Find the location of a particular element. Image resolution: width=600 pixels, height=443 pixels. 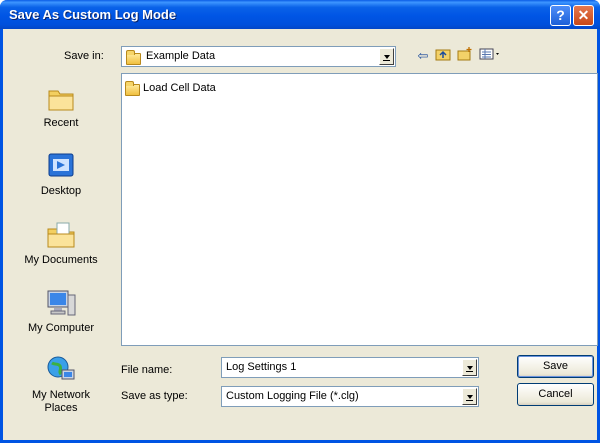

file-item-name: Load Cell Data is located at coordinates (179, 88).